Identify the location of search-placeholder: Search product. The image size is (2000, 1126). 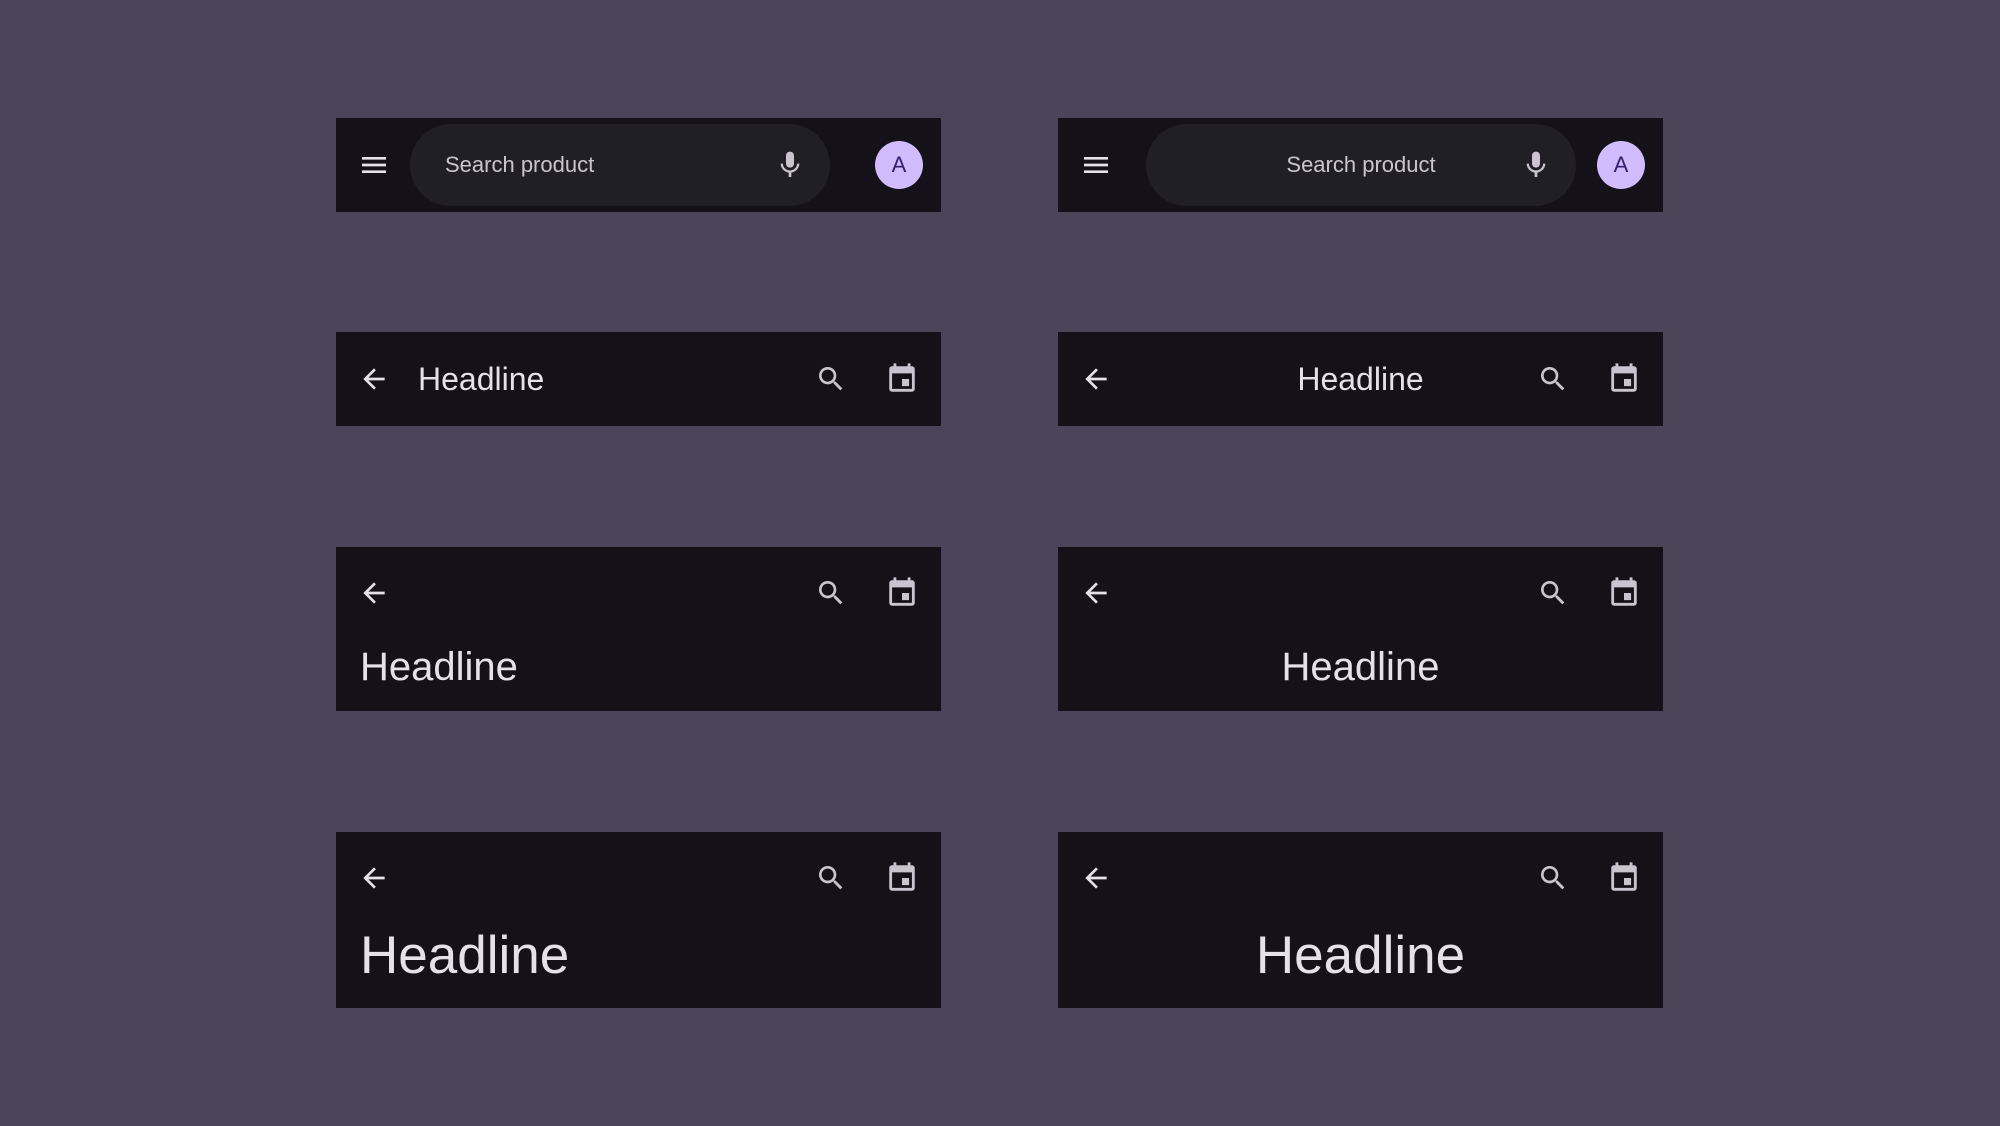
(520, 164).